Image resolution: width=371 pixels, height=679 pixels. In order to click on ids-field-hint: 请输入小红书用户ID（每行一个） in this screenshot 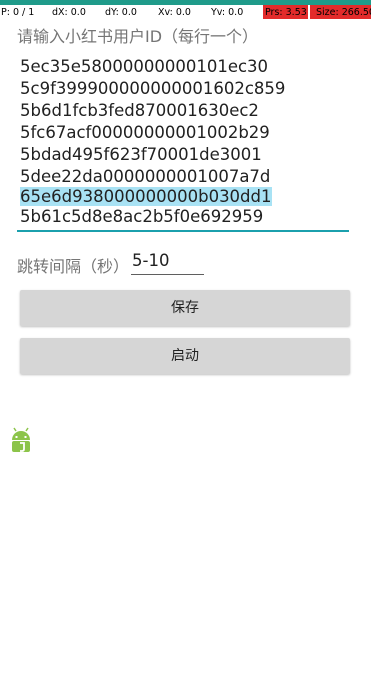, I will do `click(138, 36)`.